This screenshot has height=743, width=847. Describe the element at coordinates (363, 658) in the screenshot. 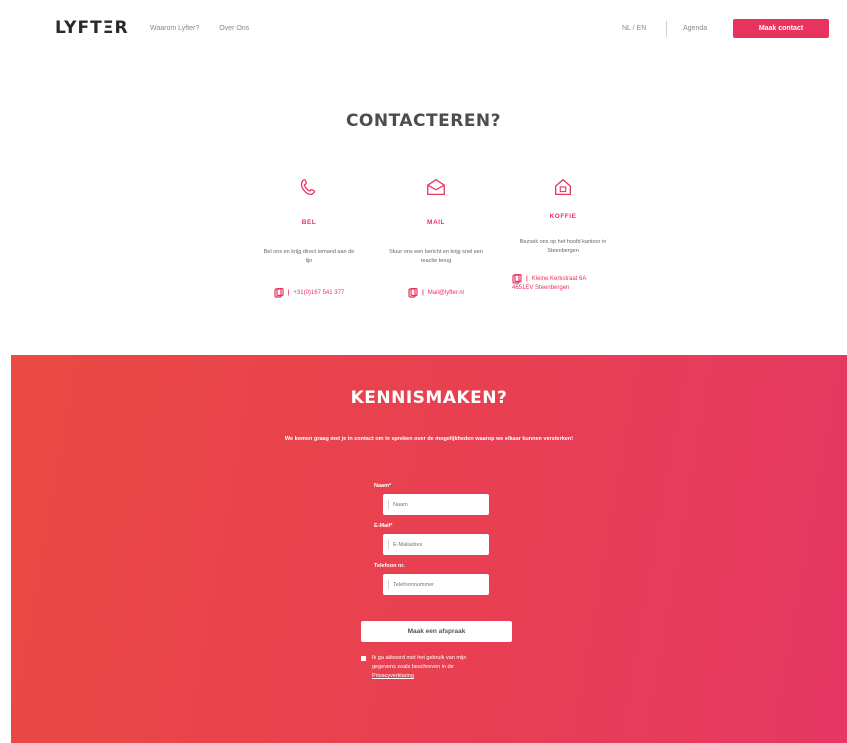

I see `consent-checkbox` at that location.